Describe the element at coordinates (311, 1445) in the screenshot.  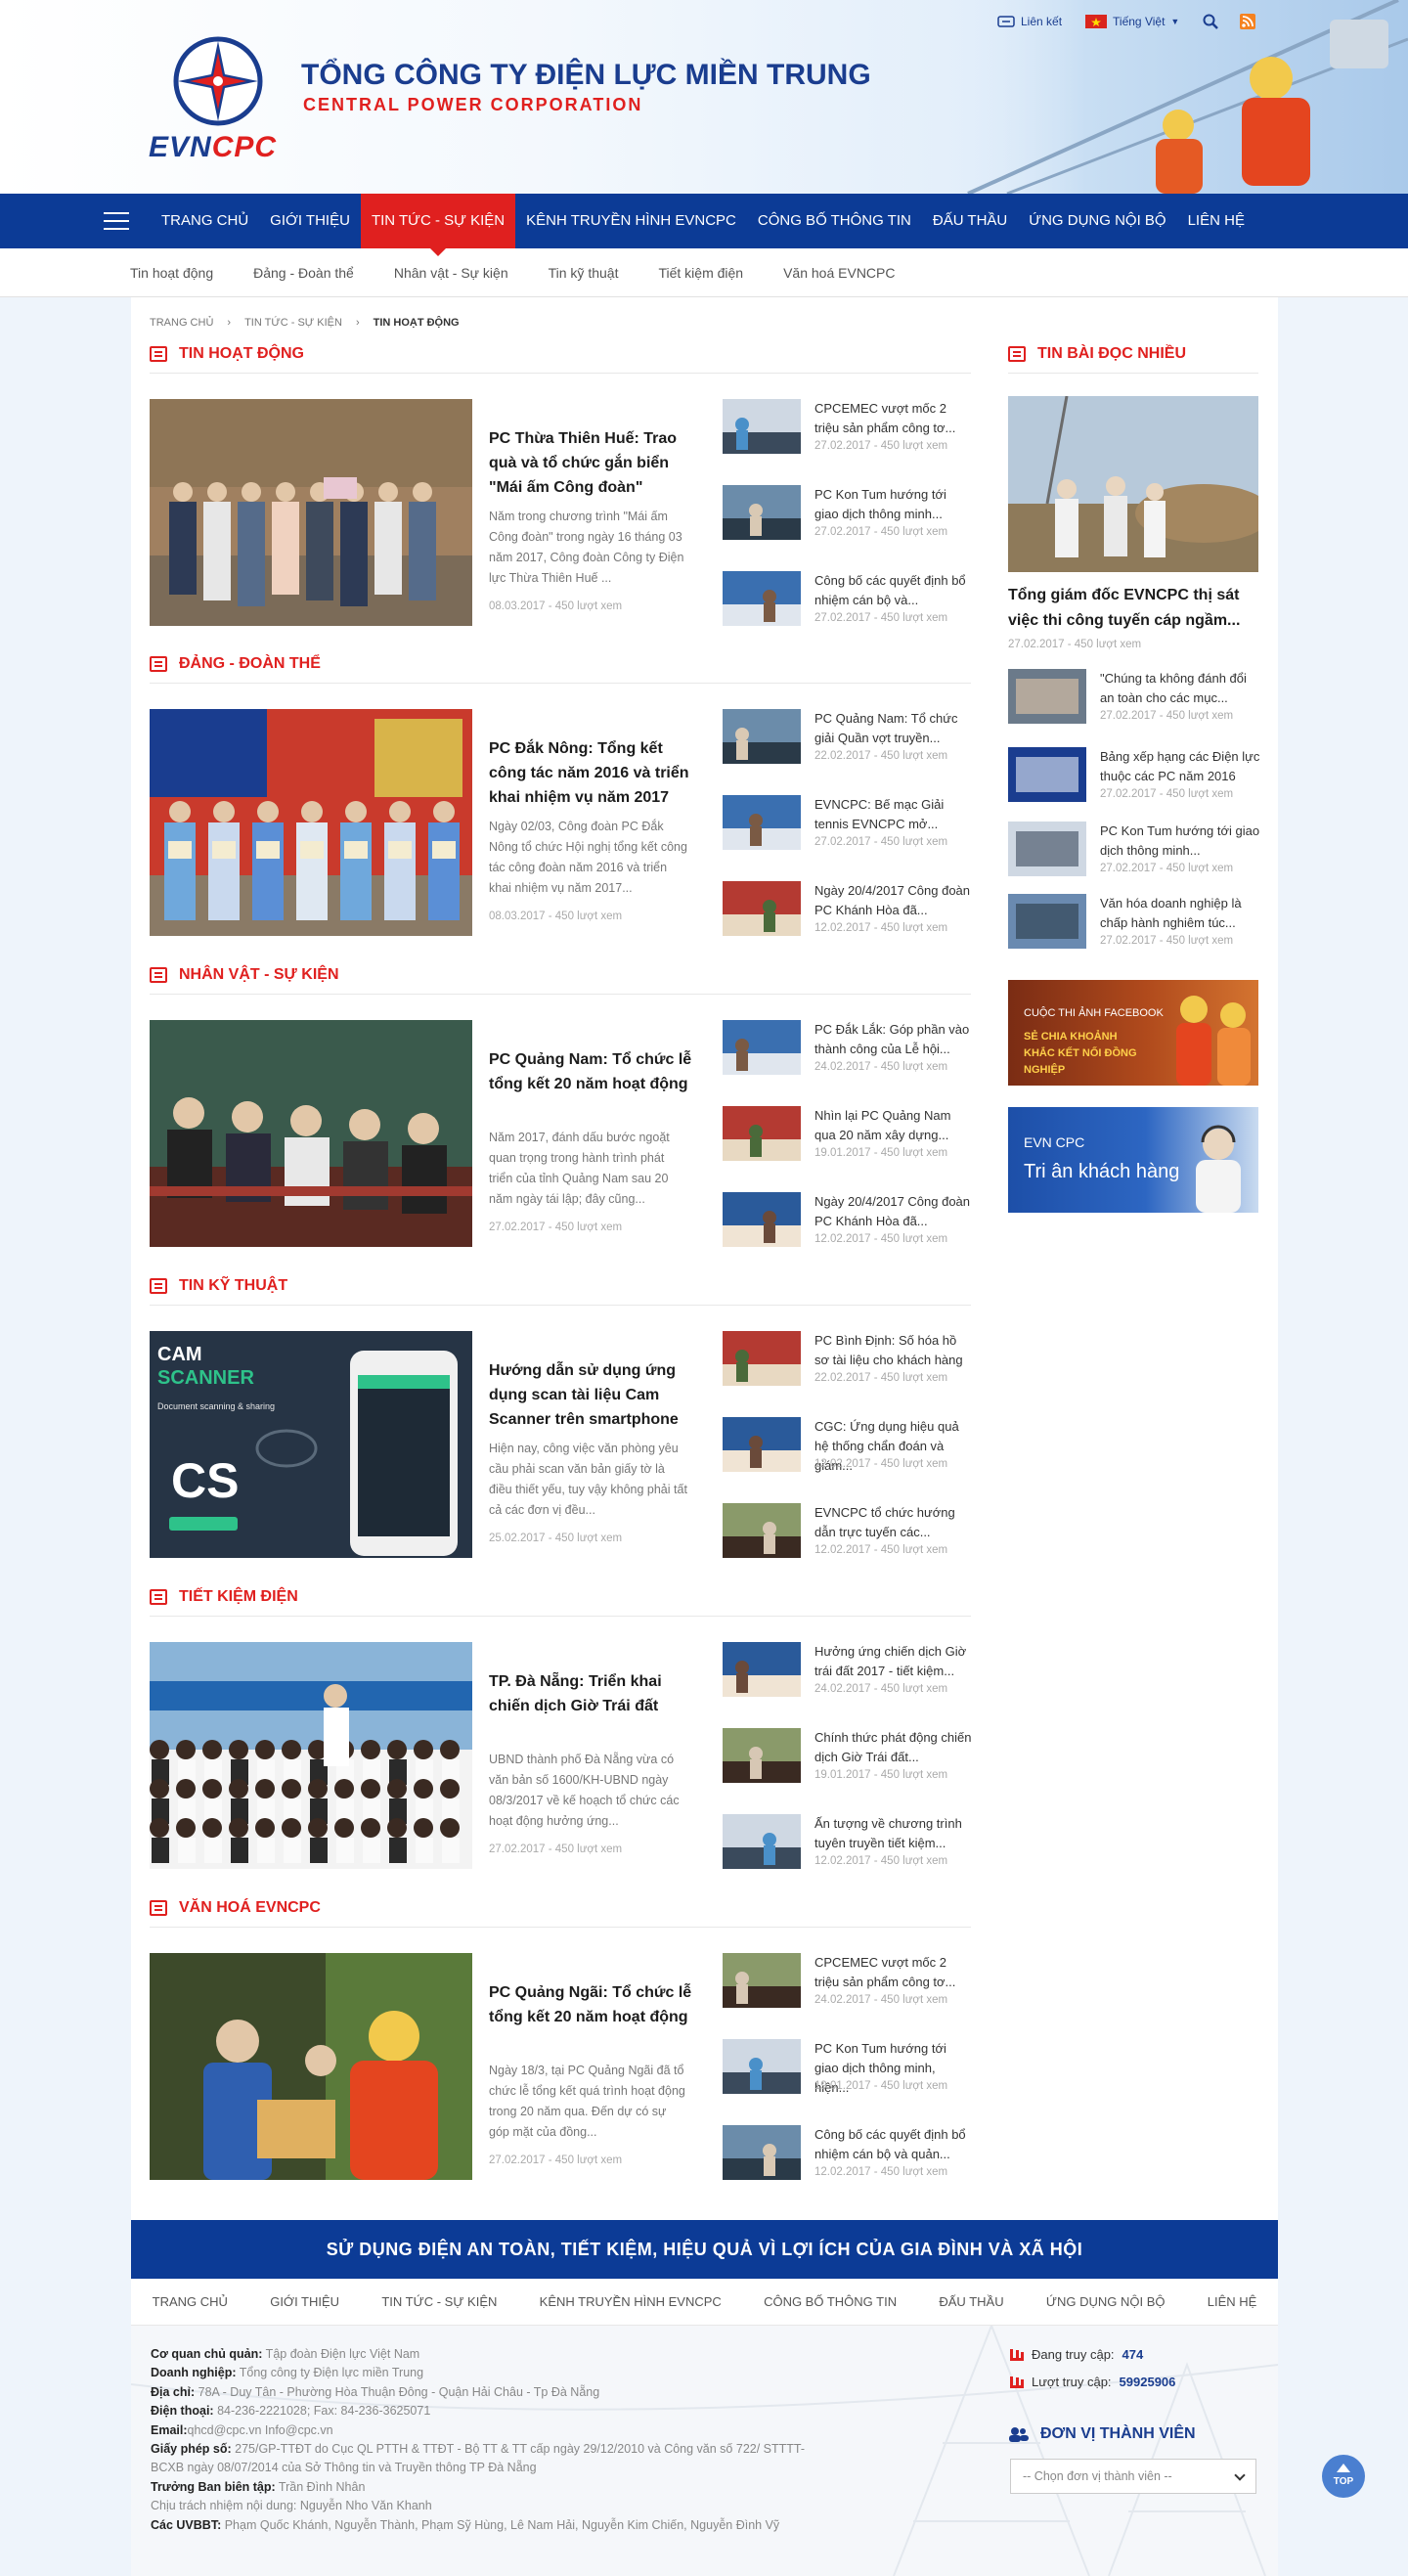
I see `featured-article-image: CAM SCANNER Document scanning & sharing CS` at that location.